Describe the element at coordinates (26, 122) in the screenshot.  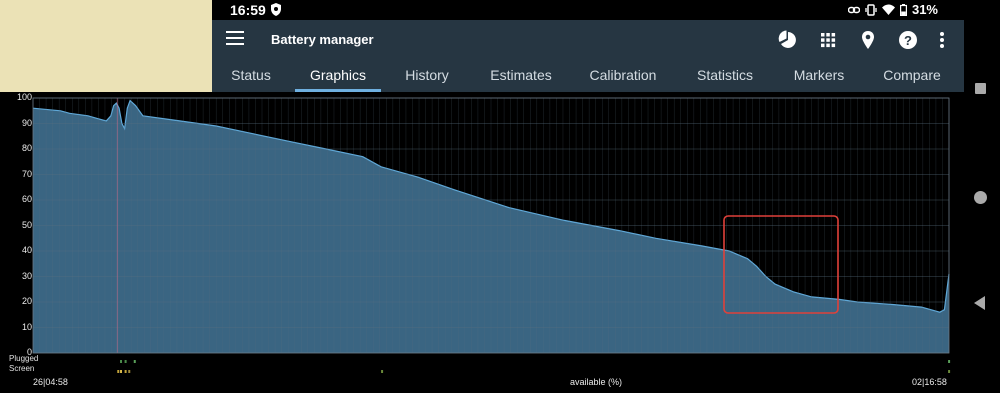
I see `y-tick-label: 90` at that location.